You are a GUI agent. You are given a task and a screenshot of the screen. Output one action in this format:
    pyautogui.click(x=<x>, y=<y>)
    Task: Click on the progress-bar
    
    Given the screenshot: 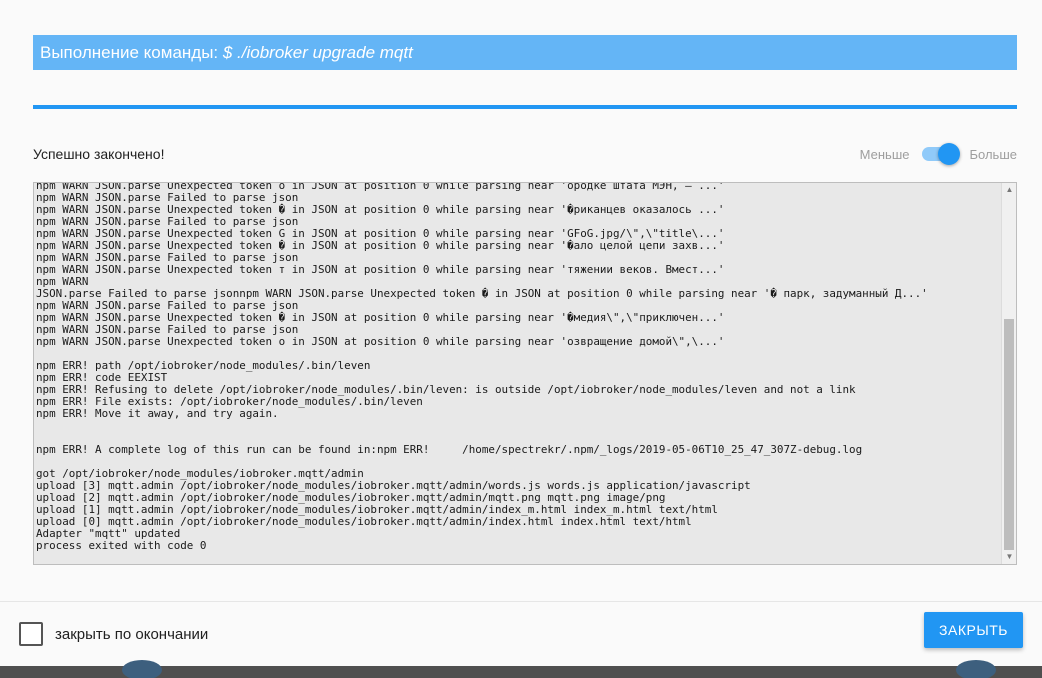 What is the action you would take?
    pyautogui.click(x=525, y=107)
    